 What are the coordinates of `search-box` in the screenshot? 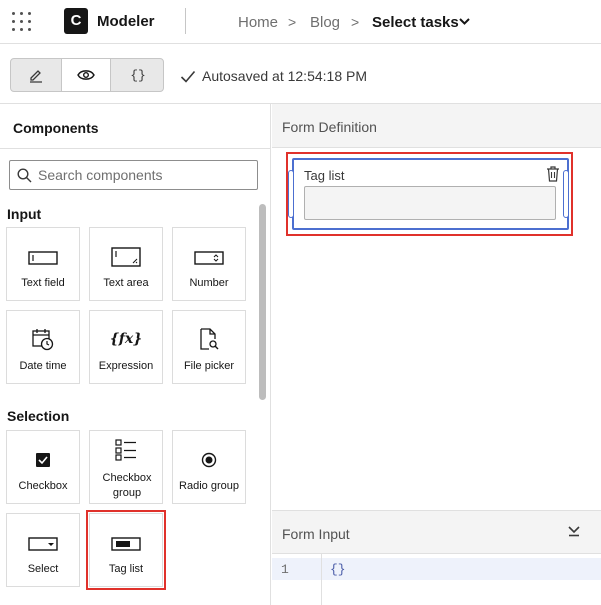 It's located at (133, 175).